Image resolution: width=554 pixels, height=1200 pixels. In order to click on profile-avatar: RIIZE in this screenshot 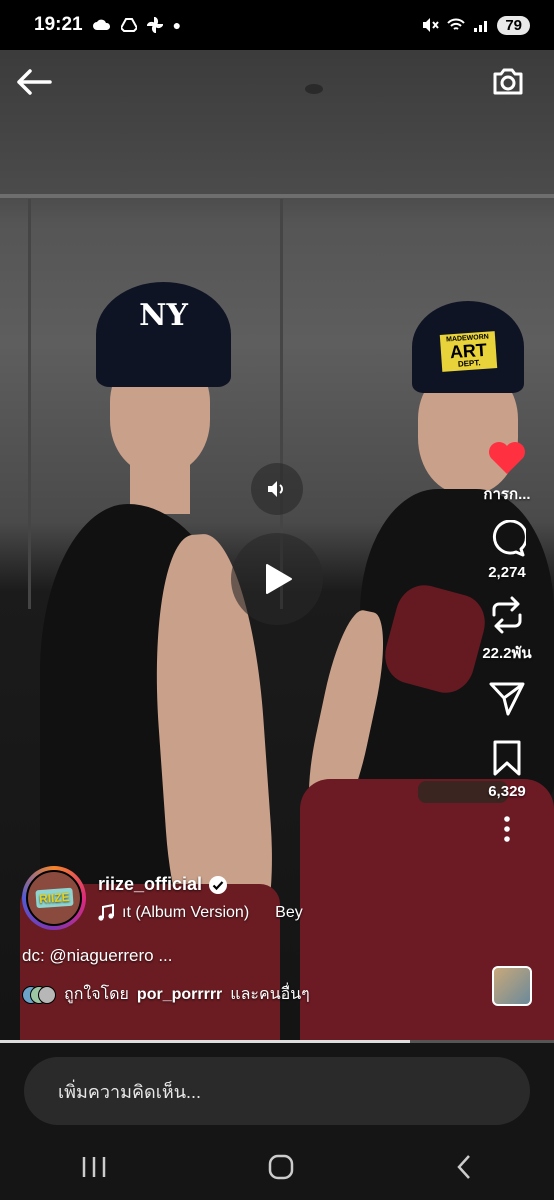, I will do `click(54, 898)`.